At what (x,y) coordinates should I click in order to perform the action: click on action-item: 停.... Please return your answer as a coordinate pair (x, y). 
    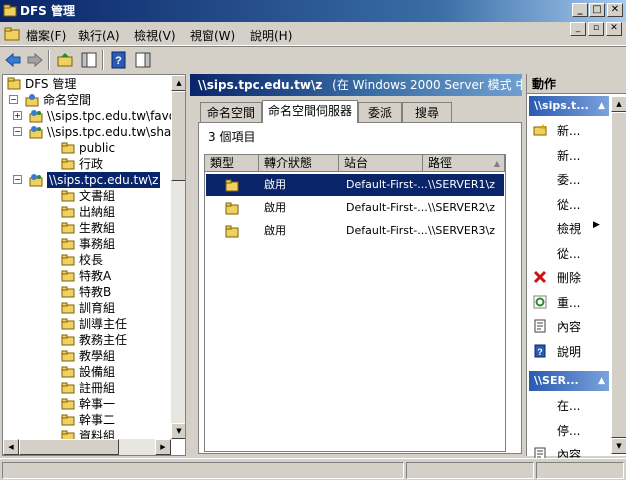
    Looking at the image, I should click on (568, 430).